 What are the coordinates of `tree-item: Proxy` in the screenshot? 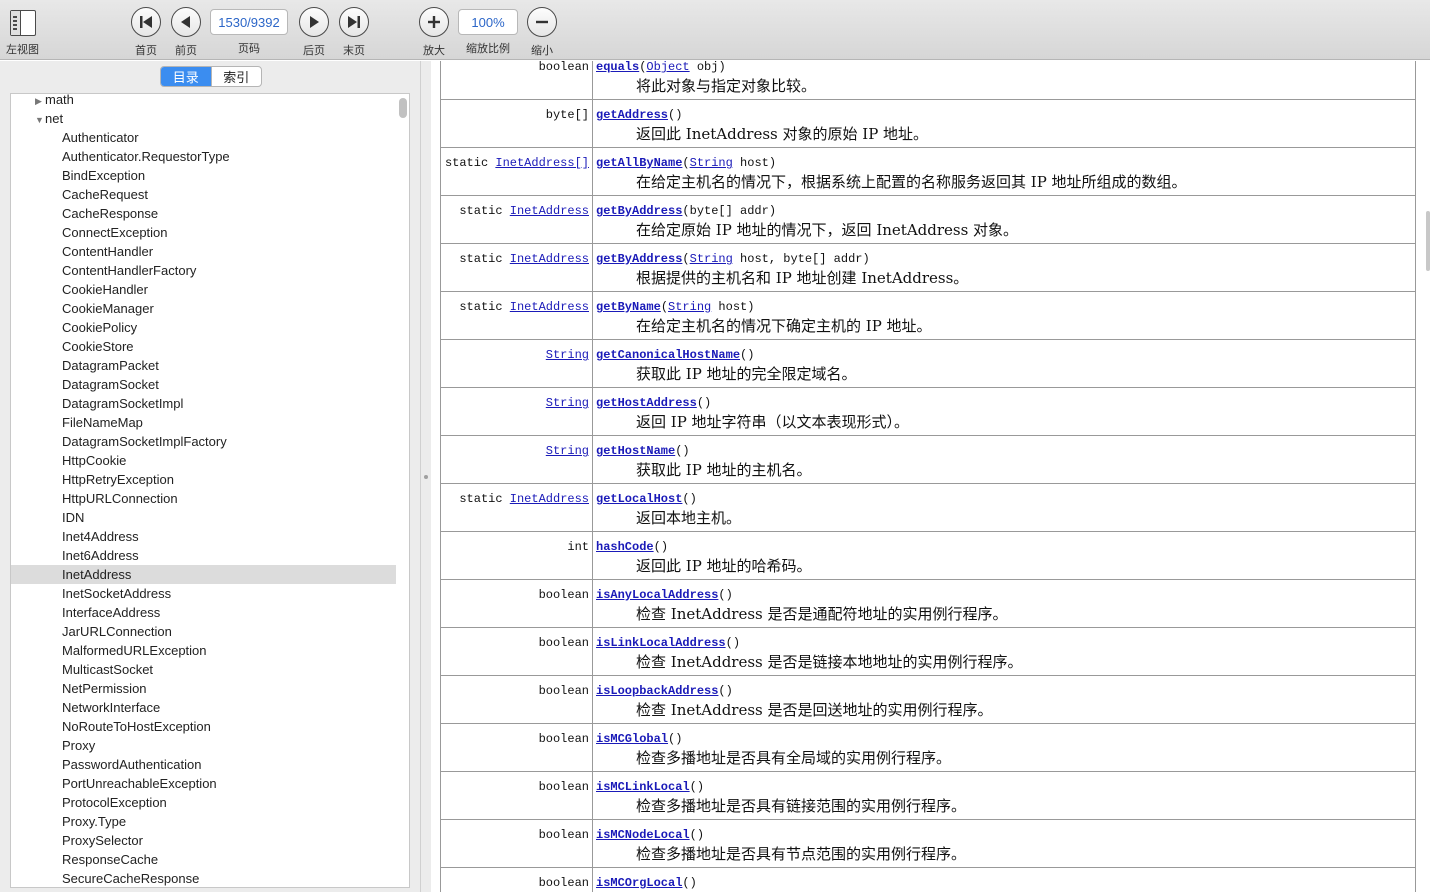 It's located at (203, 745).